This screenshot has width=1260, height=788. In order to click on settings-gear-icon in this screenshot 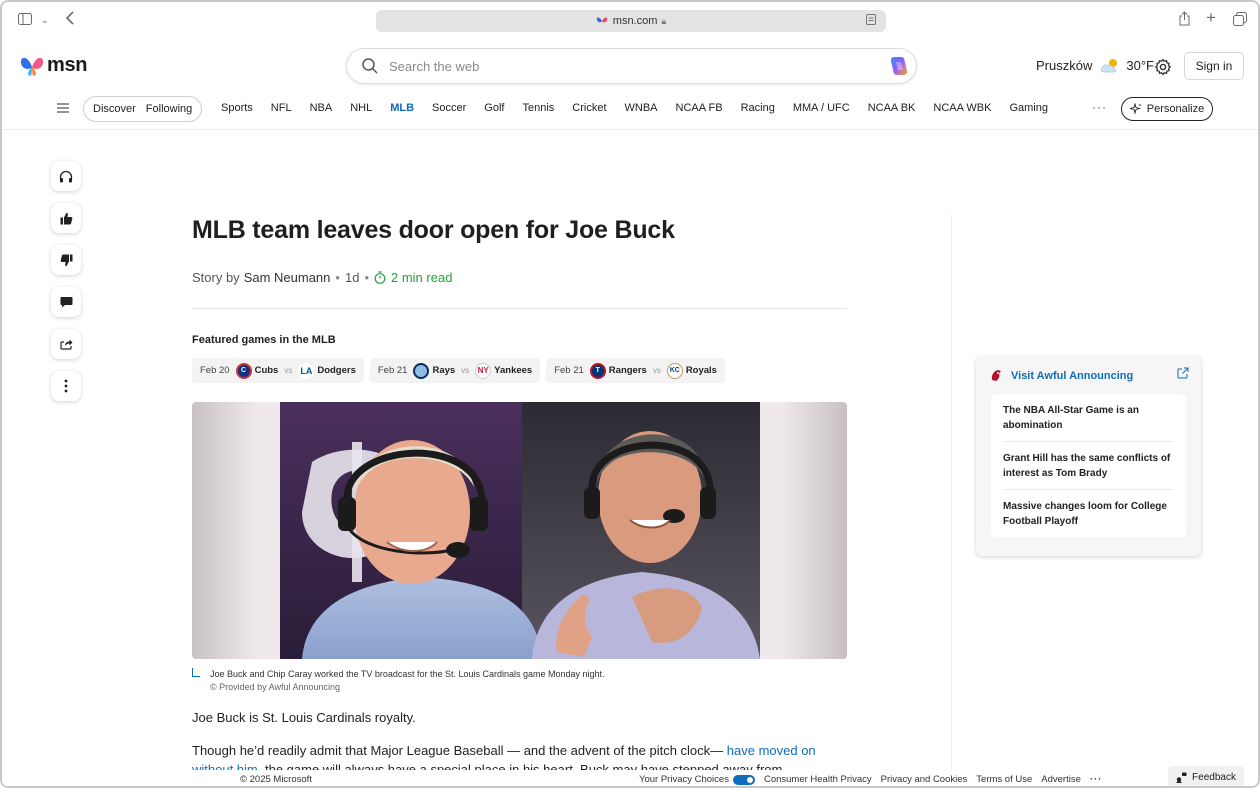, I will do `click(1163, 67)`.